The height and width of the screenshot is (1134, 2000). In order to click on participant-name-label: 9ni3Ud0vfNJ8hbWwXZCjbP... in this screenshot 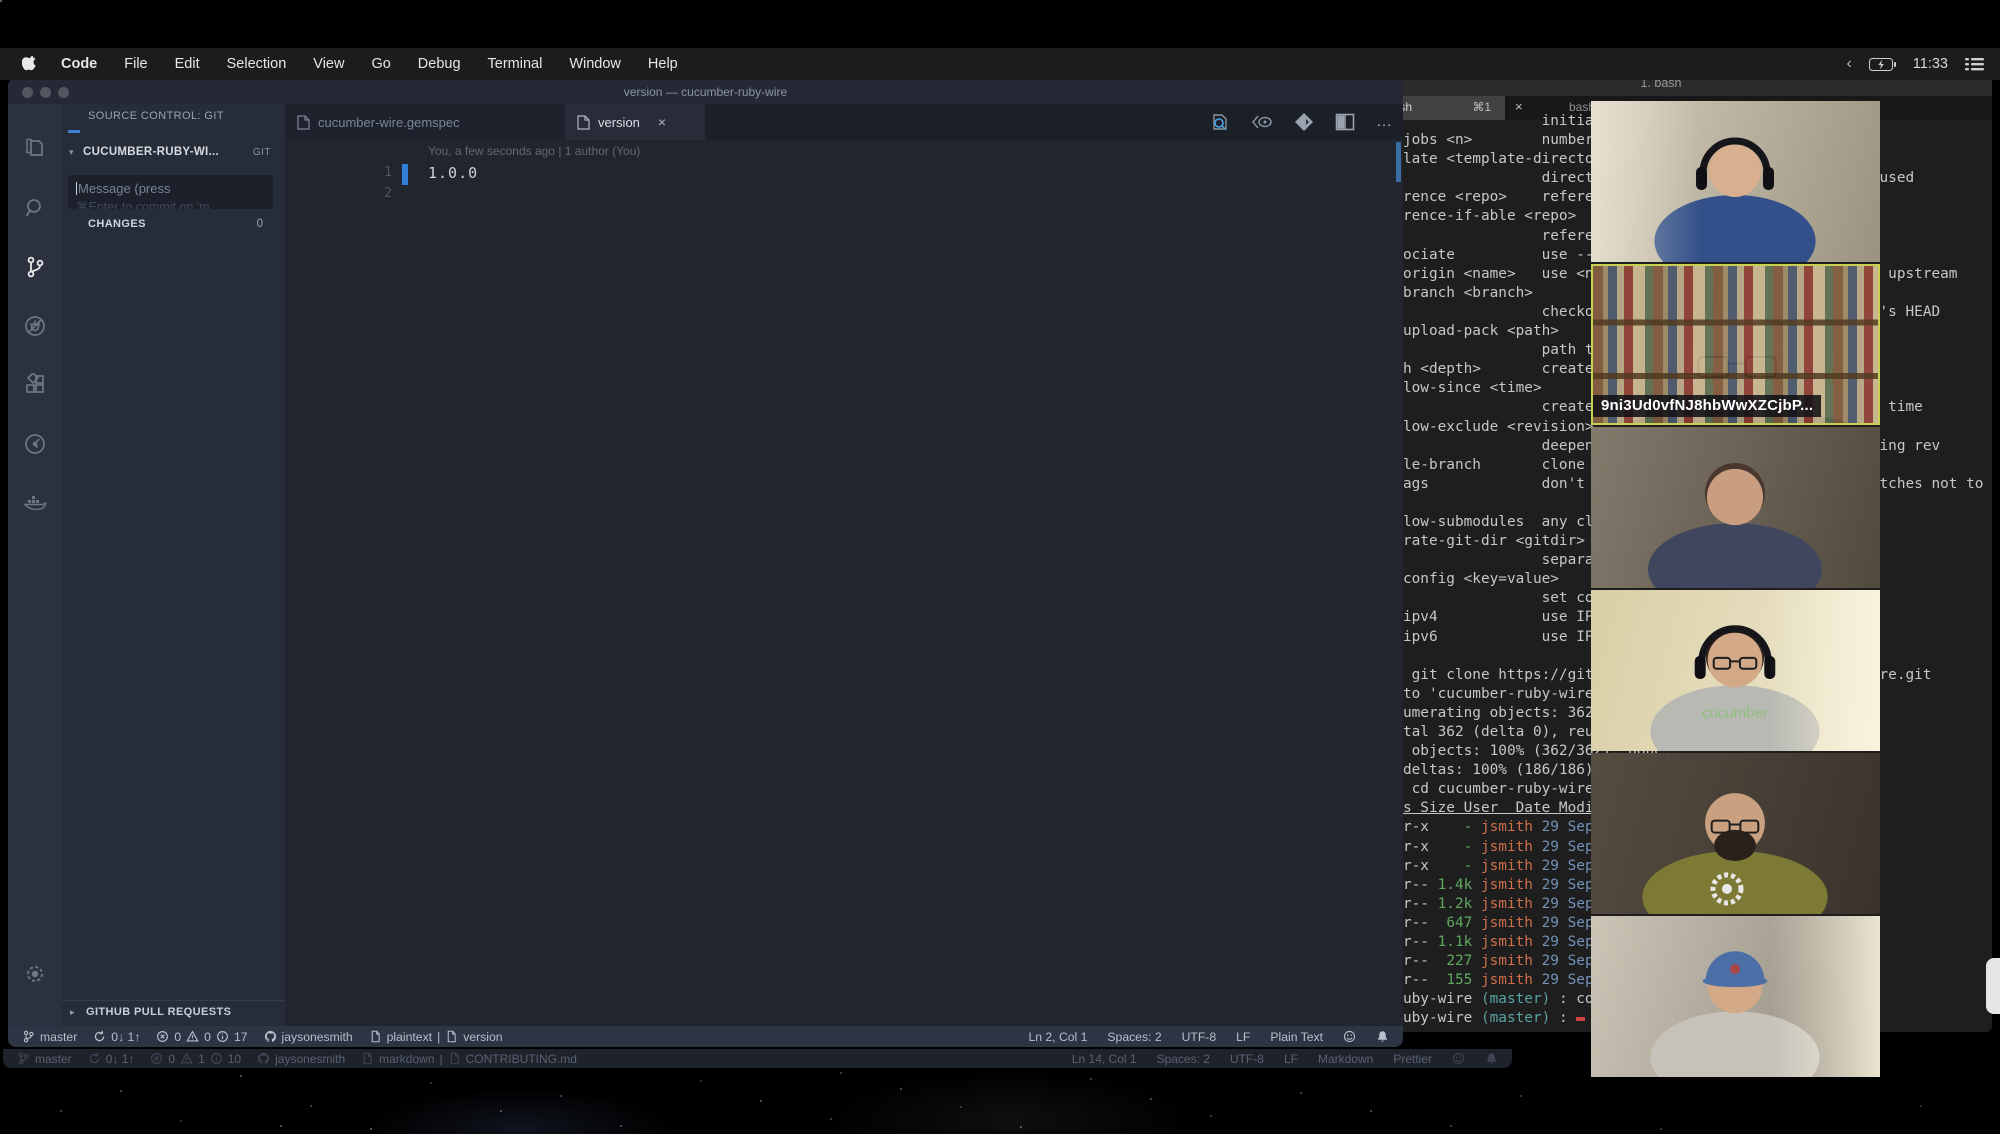, I will do `click(1707, 406)`.